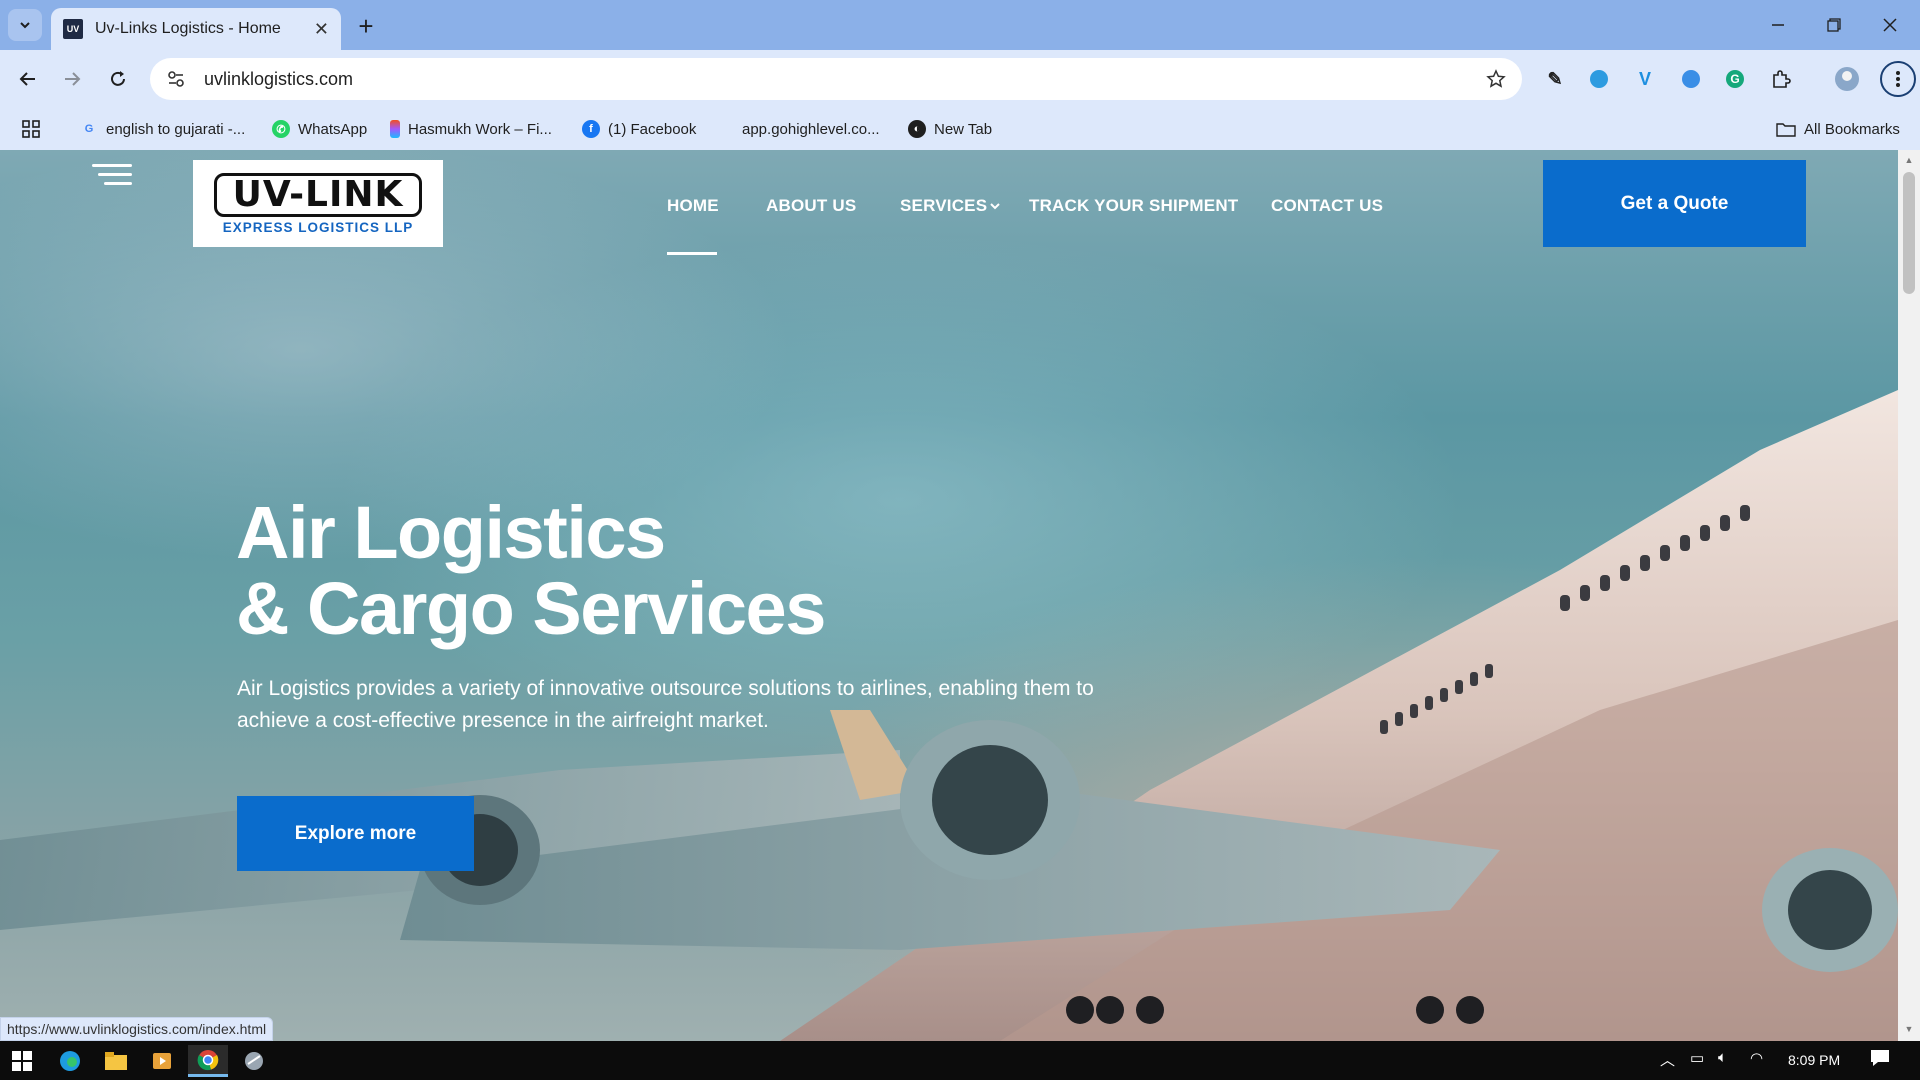 The height and width of the screenshot is (1080, 1920). I want to click on back-button, so click(28, 79).